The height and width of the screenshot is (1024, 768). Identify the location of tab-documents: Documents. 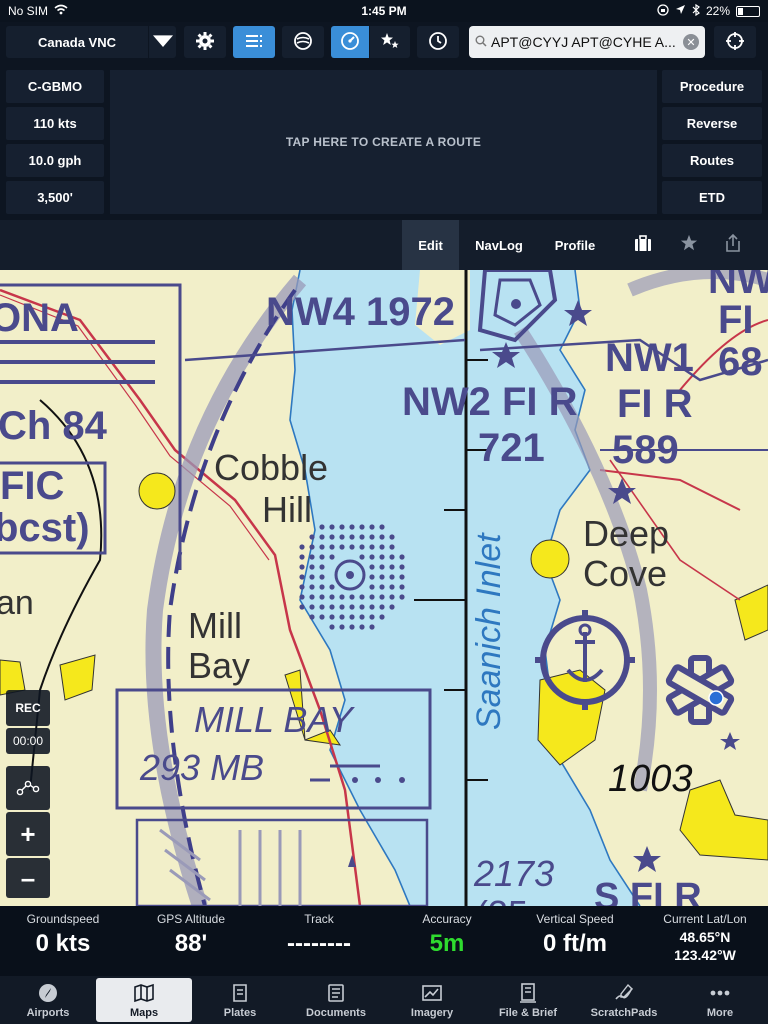
(336, 1000).